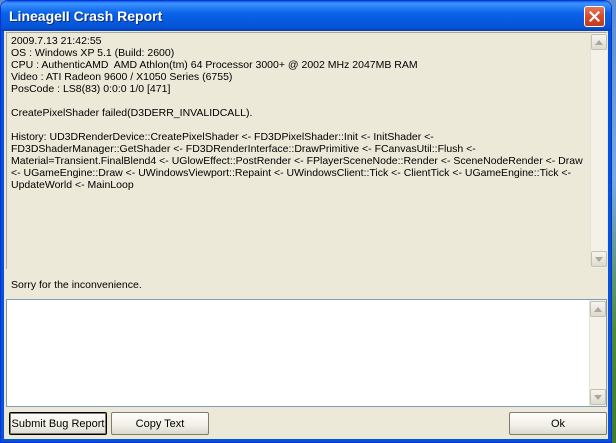 This screenshot has width=616, height=443. I want to click on comment-scrollbar, so click(597, 353).